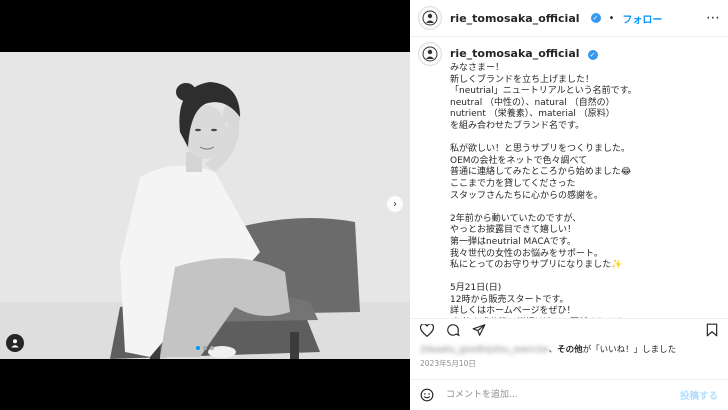  What do you see at coordinates (484, 350) in the screenshot?
I see `liker-username: 2daaatu_goodinjutsu_exercise` at bounding box center [484, 350].